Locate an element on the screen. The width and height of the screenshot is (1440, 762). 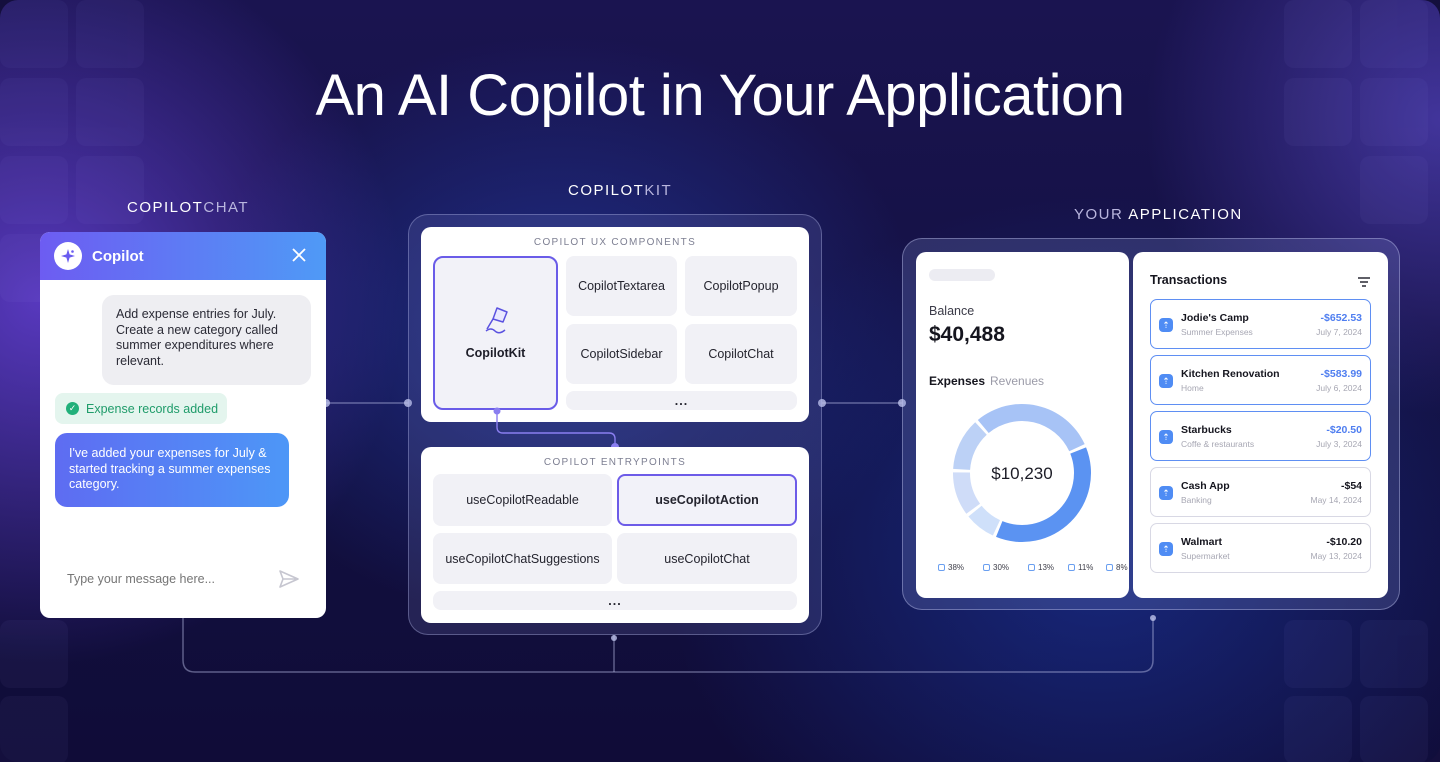
transaction-amount: -$54 is located at coordinates (1351, 486).